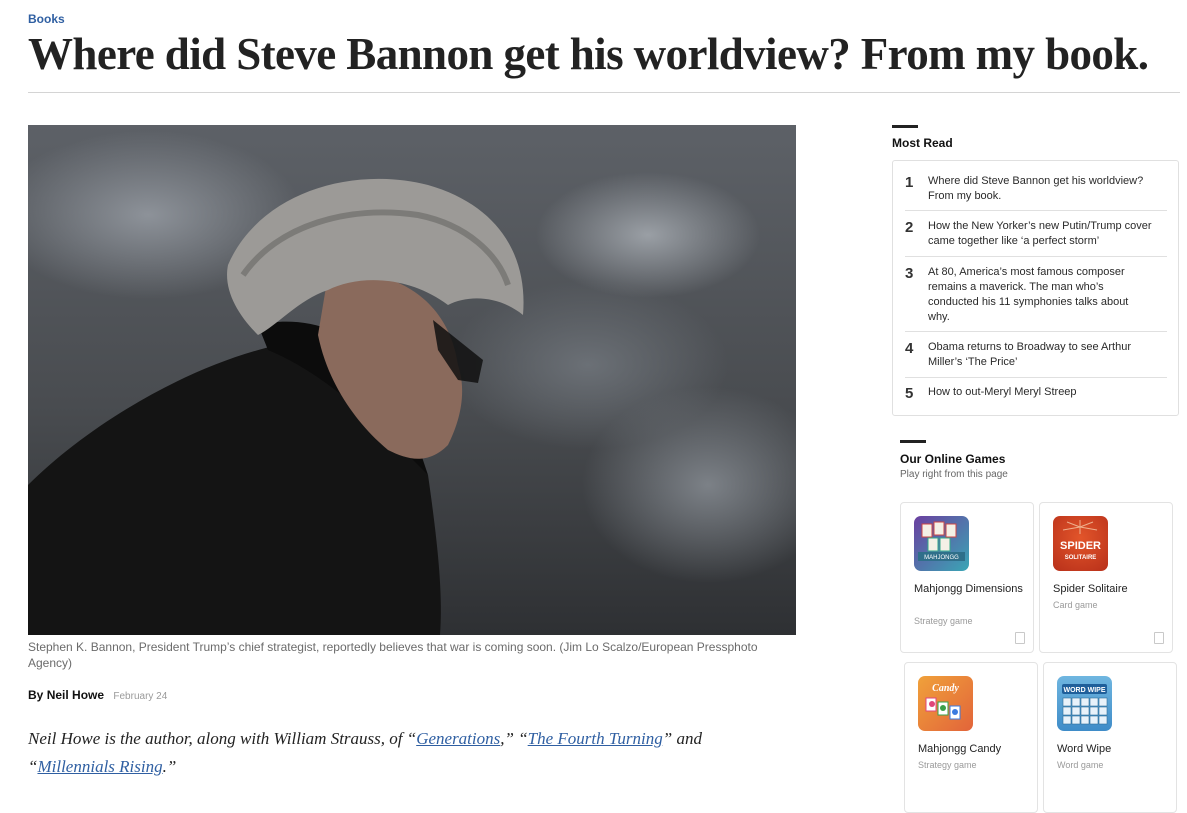  Describe the element at coordinates (905, 126) in the screenshot. I see `most-read-accent-bar` at that location.